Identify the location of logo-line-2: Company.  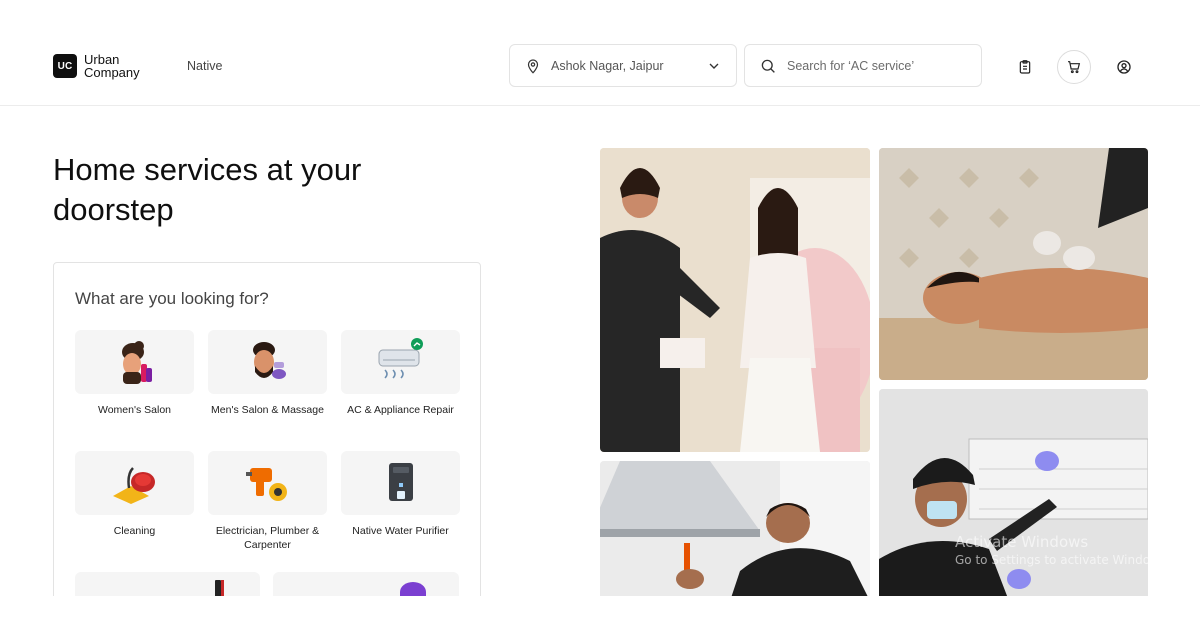
(112, 72).